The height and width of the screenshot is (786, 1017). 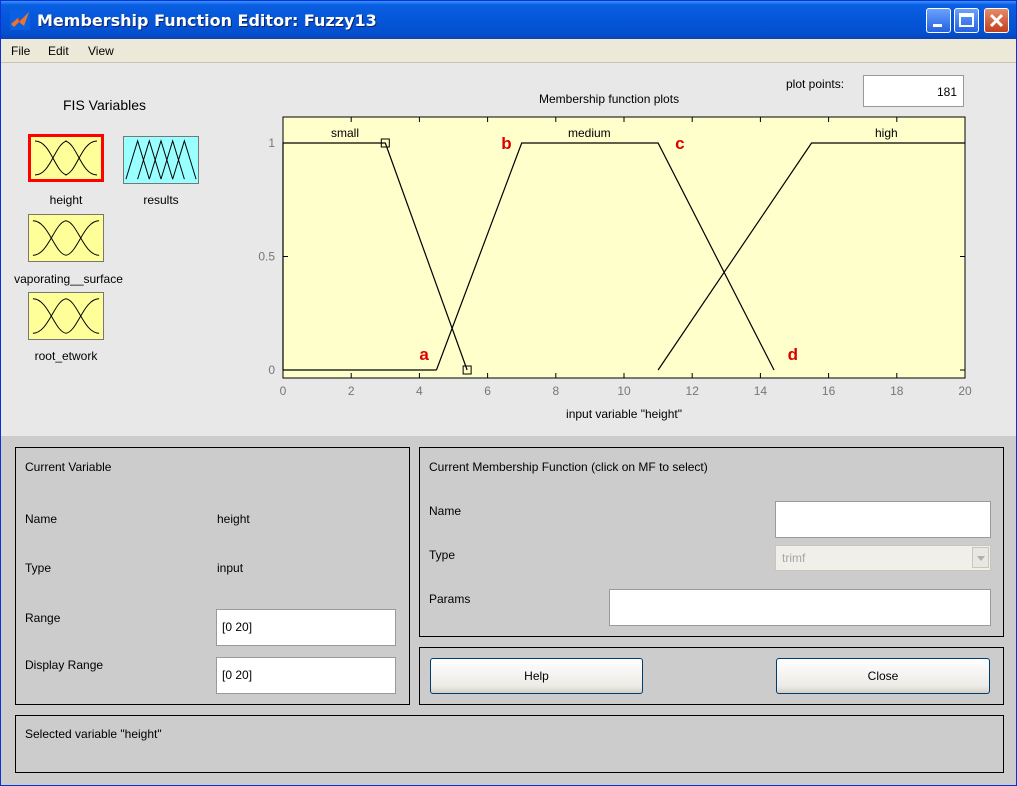 I want to click on y-tick-label: 0, so click(x=271, y=370).